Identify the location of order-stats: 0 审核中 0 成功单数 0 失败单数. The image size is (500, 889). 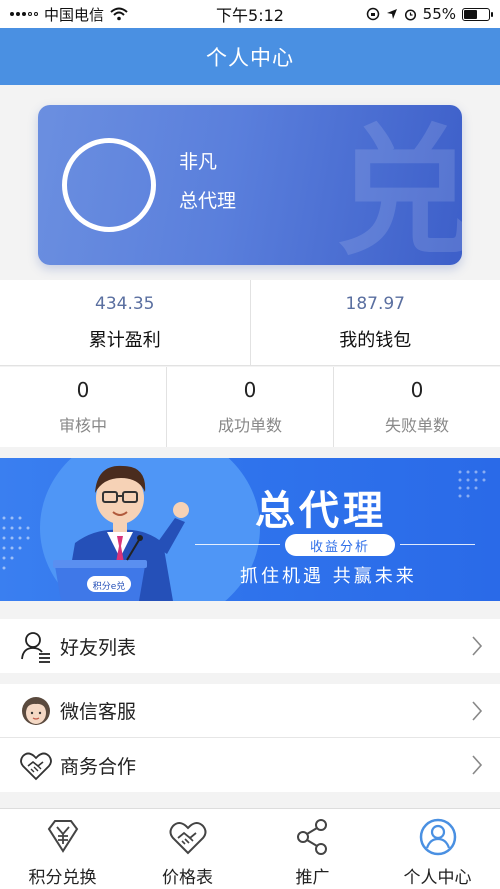
(250, 407).